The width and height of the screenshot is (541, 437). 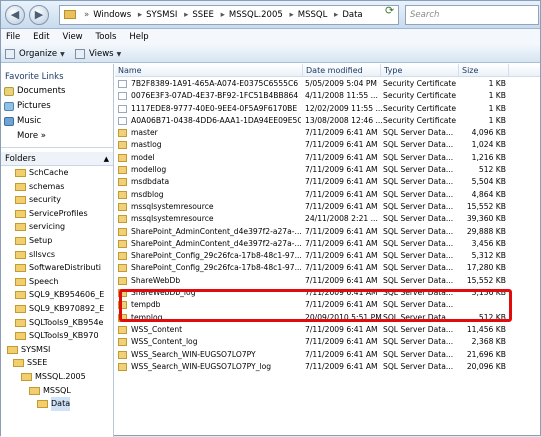 What do you see at coordinates (270, 54) in the screenshot?
I see `toolbar: Organize ▼ Views ▼` at bounding box center [270, 54].